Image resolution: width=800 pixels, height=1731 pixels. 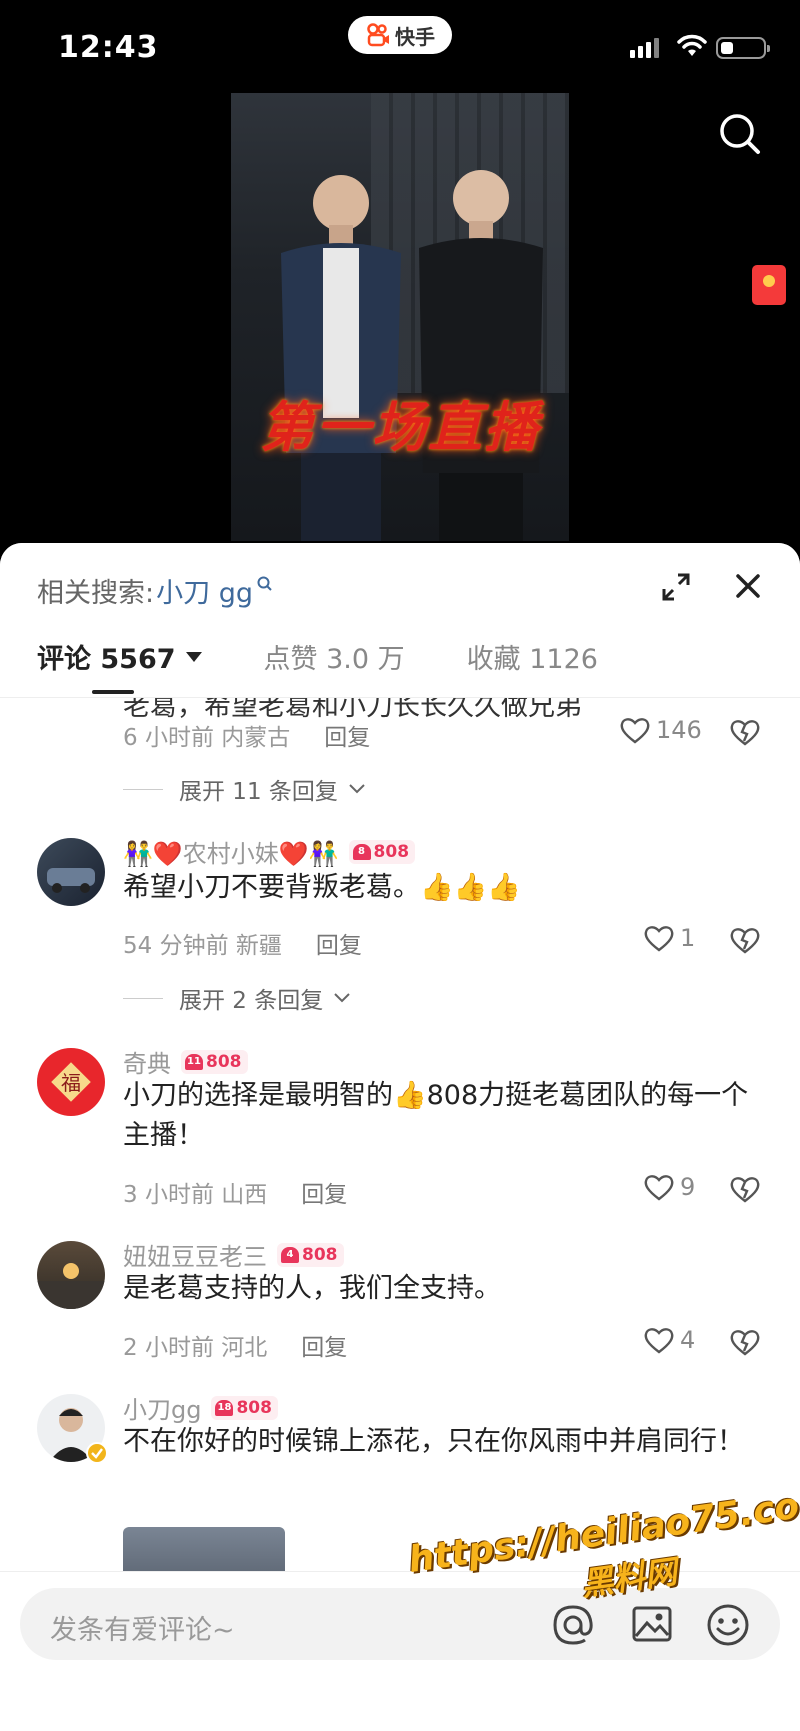 What do you see at coordinates (204, 590) in the screenshot?
I see `related-search-keyword: 小刀 gg` at bounding box center [204, 590].